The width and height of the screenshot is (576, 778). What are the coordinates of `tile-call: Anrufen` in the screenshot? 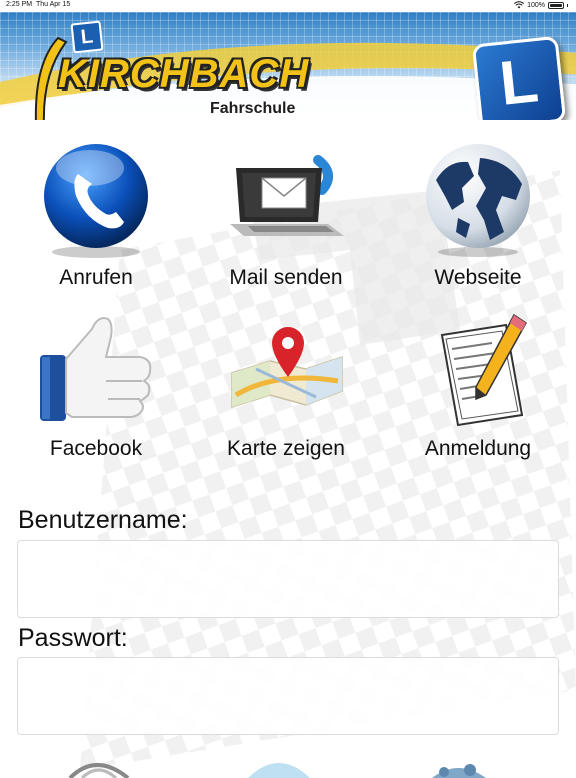 It's located at (96, 225).